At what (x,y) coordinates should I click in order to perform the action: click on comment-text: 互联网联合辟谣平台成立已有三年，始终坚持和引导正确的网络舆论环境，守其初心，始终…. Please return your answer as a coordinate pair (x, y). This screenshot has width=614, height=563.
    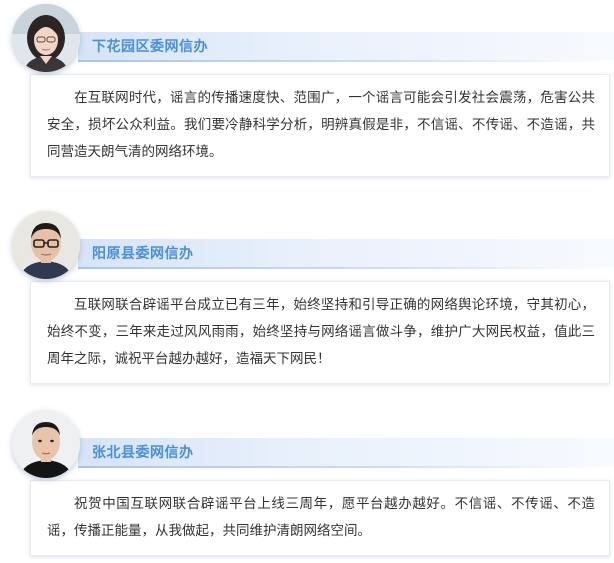
    Looking at the image, I should click on (321, 332).